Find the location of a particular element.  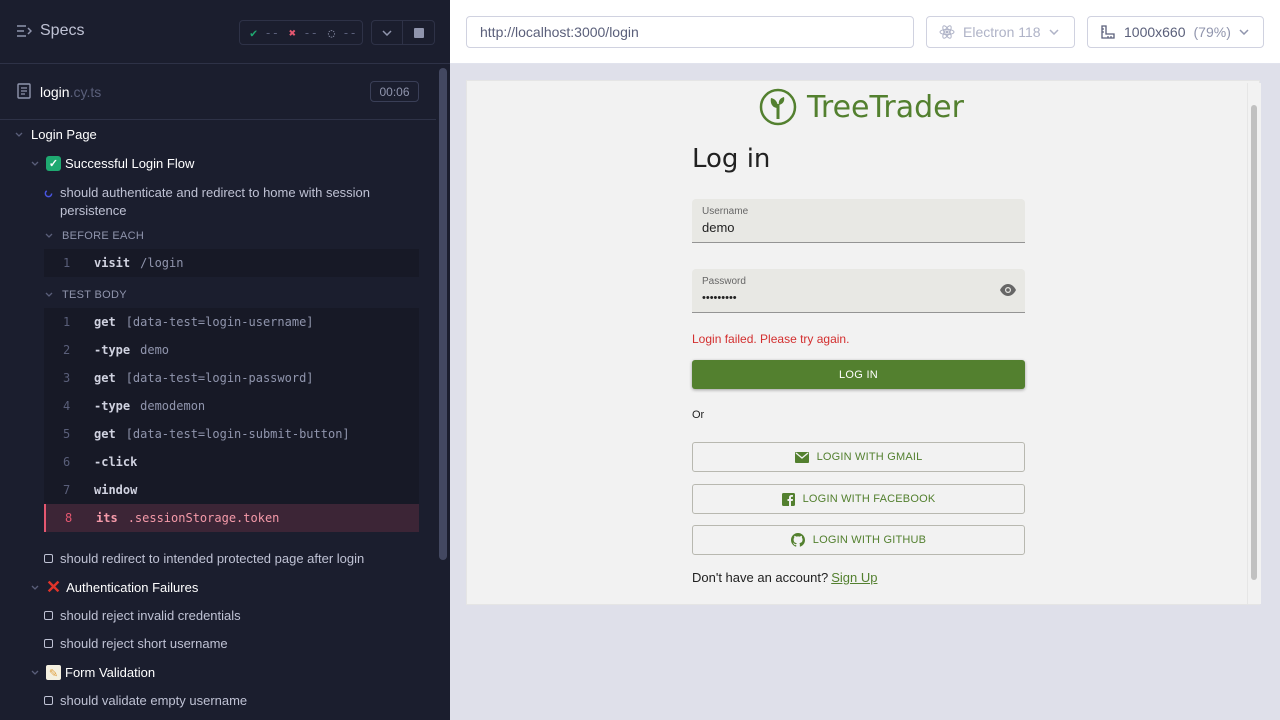

command-row: 6 -click is located at coordinates (231, 462).